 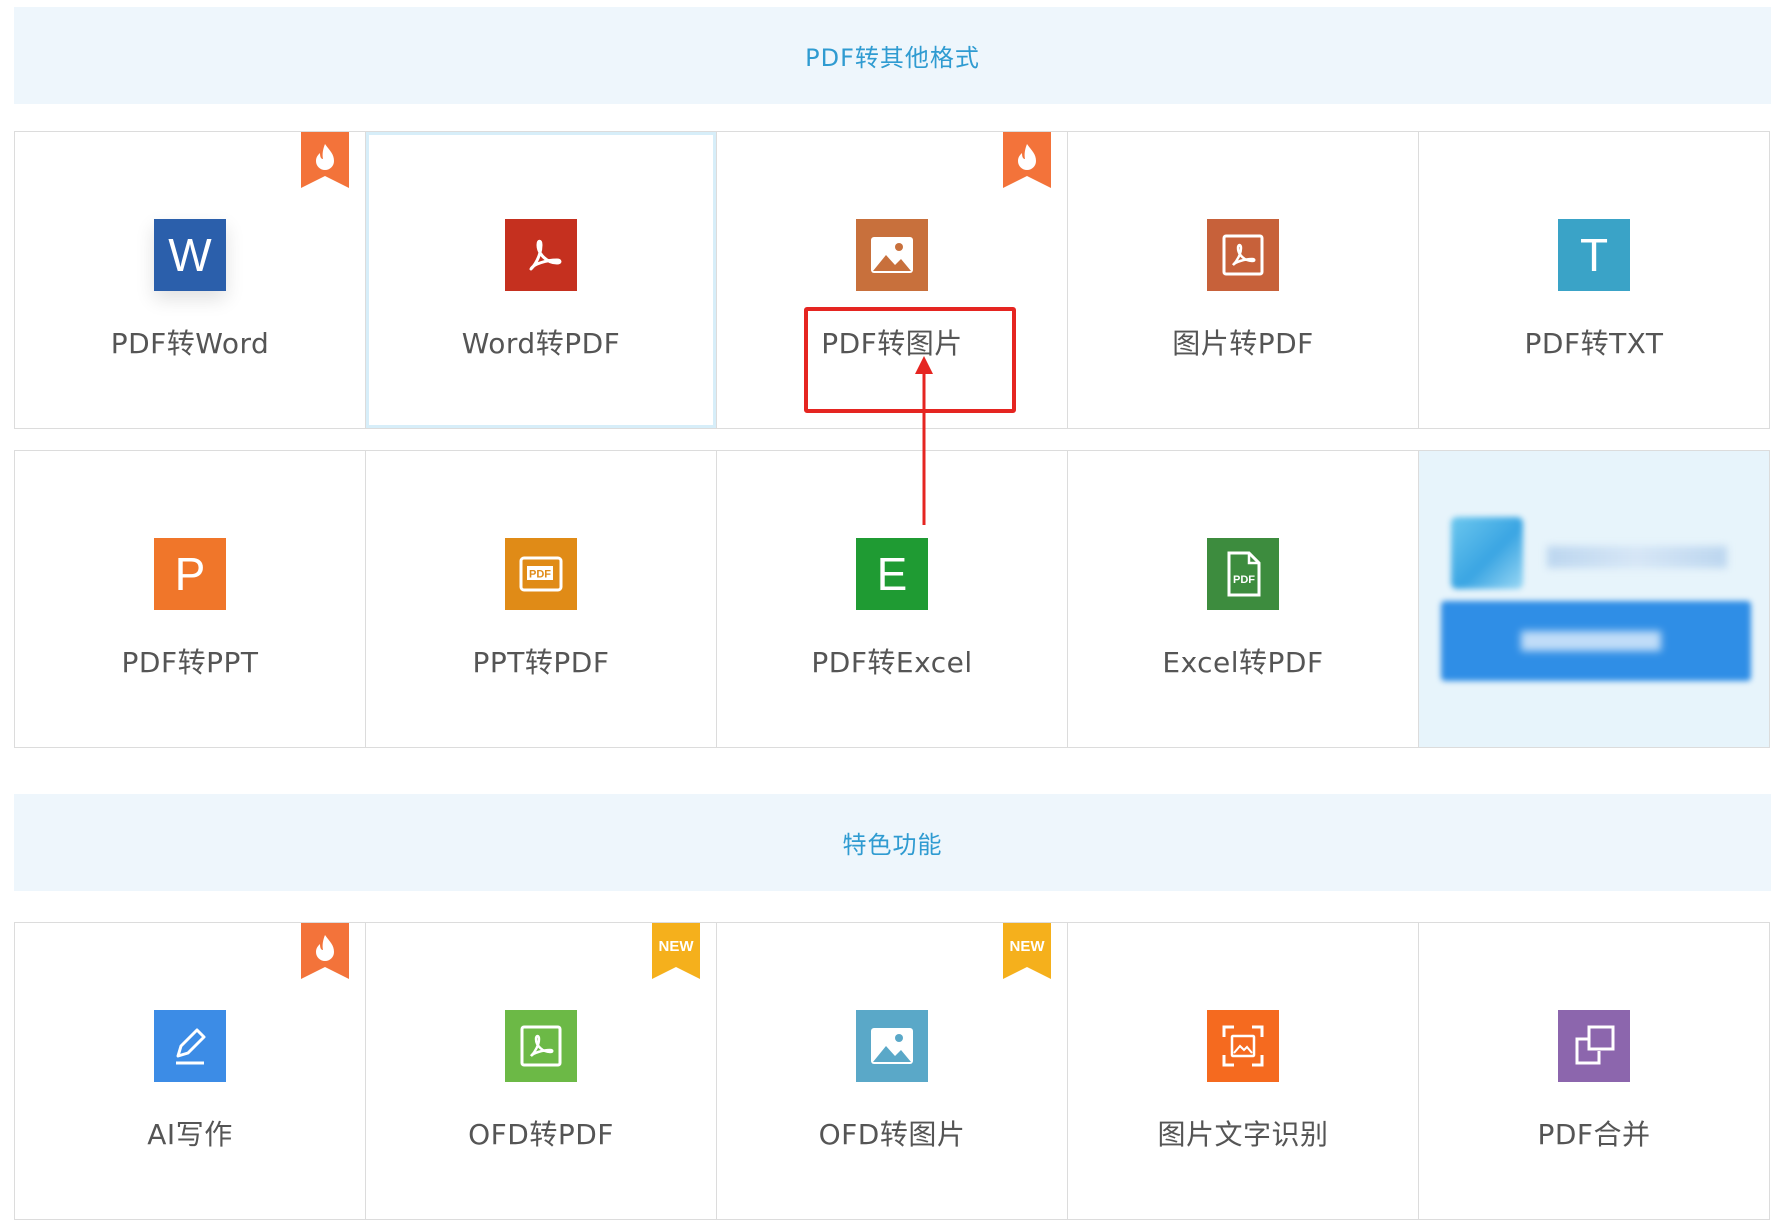 What do you see at coordinates (190, 574) in the screenshot?
I see `powerpoint-icon: P` at bounding box center [190, 574].